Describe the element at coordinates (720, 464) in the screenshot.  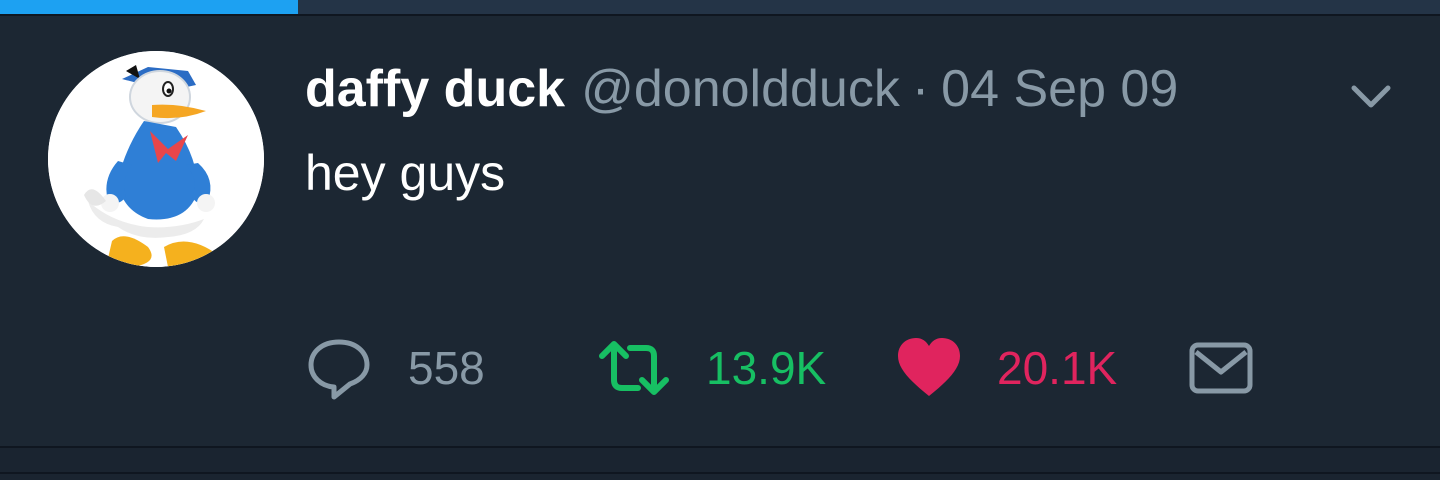
I see `next-tweet-edge` at that location.